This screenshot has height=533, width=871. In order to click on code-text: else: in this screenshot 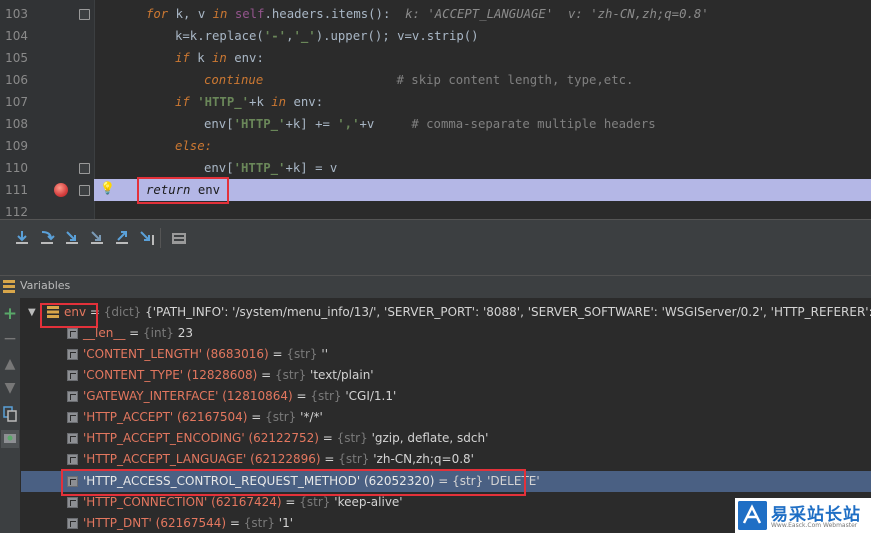, I will do `click(194, 146)`.